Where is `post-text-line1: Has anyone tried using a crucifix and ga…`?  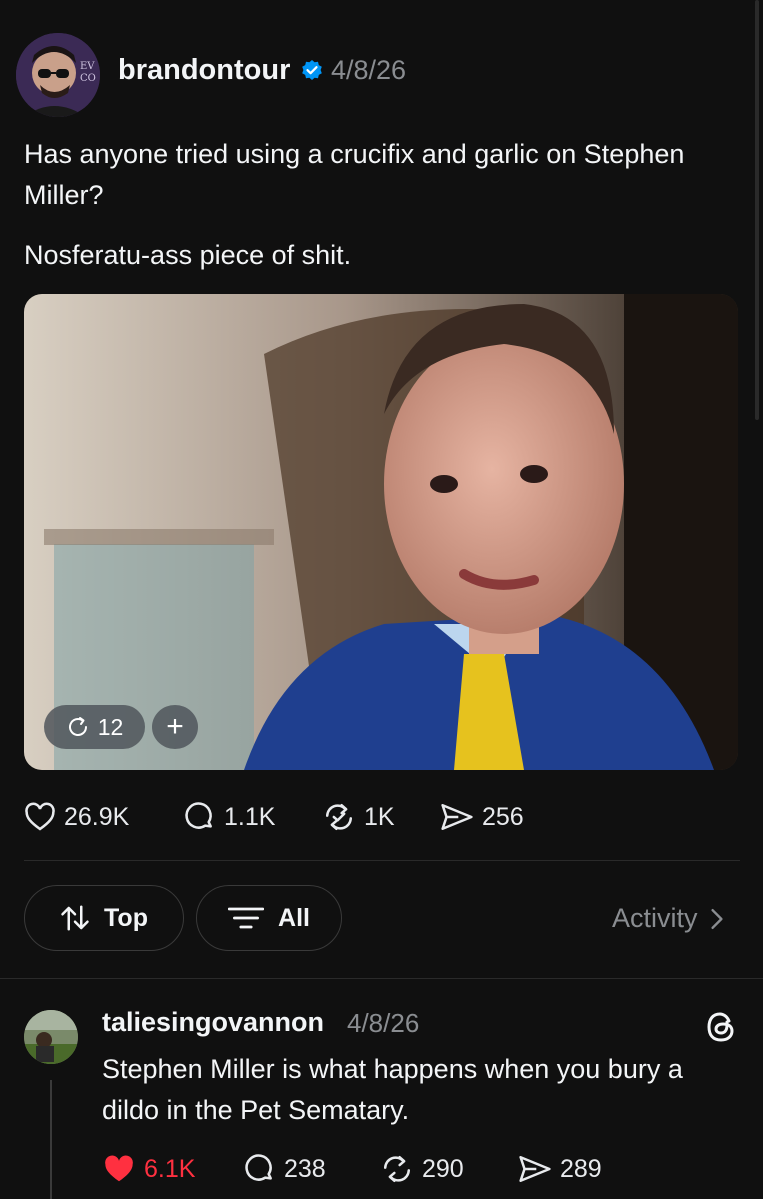
post-text-line1: Has anyone tried using a crucifix and ga… is located at coordinates (354, 174).